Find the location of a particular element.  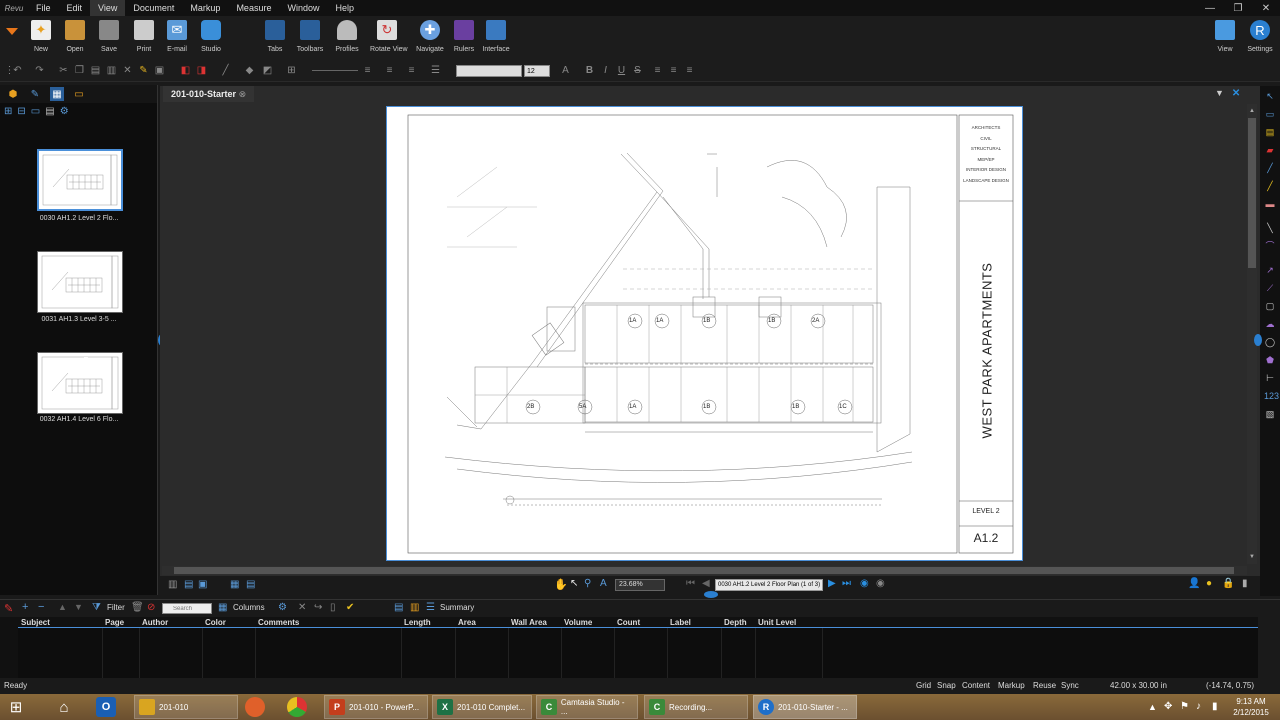

line-icon: ╲ is located at coordinates (1270, 228).